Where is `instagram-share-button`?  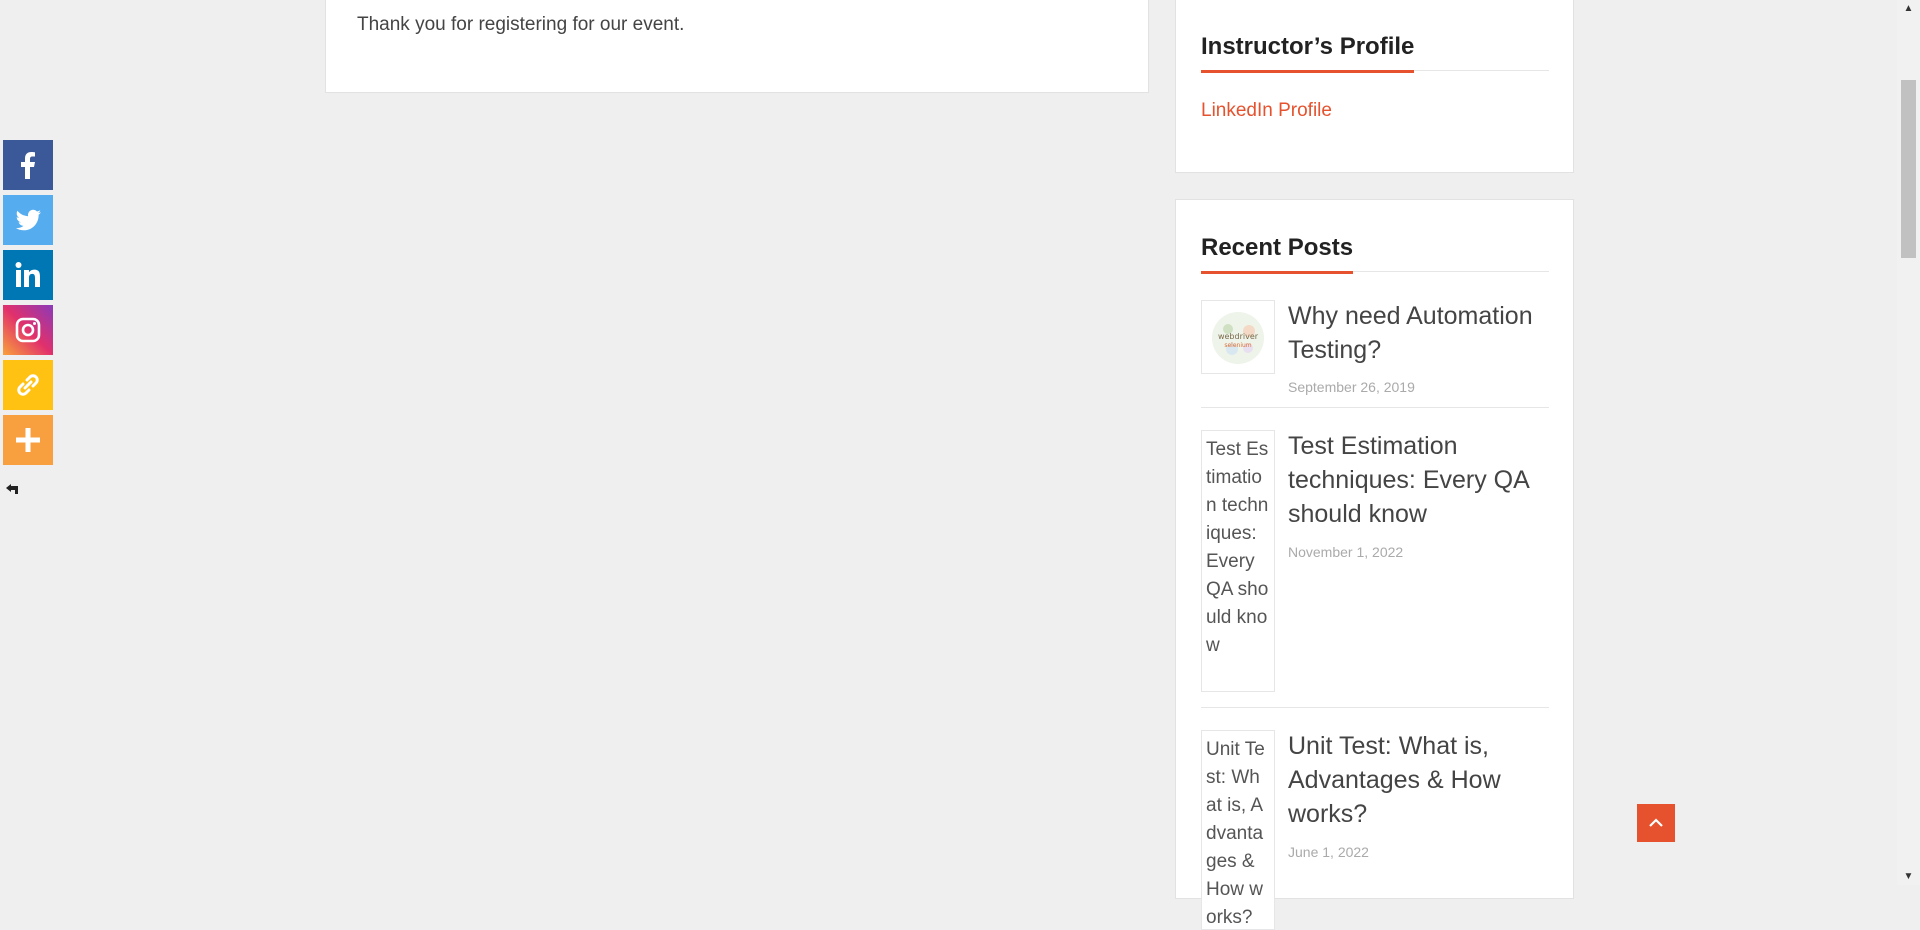 instagram-share-button is located at coordinates (28, 330).